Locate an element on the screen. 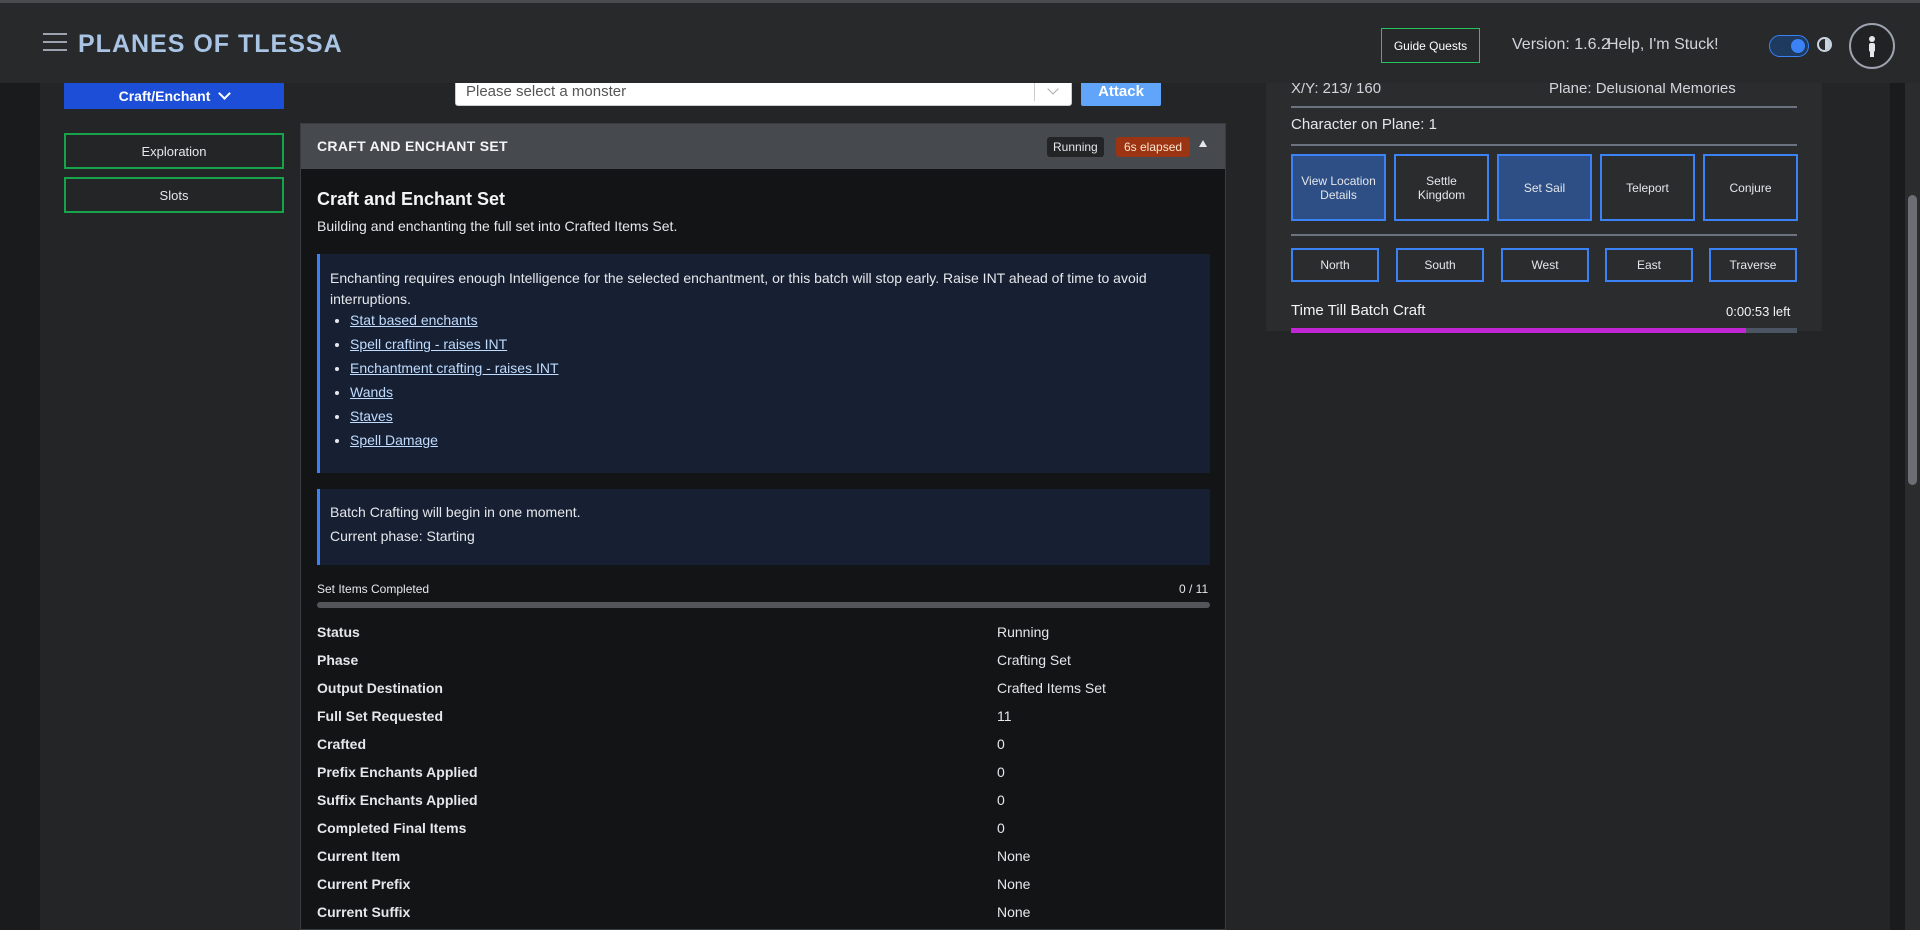  batch-timer-value: 0:00:53 left is located at coordinates (1758, 311).